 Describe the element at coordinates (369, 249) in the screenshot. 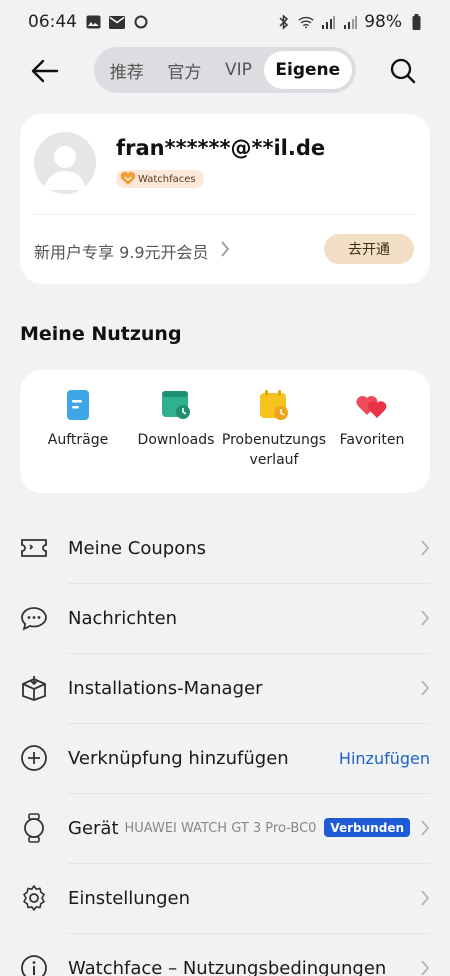

I see `activate-membership-button: 去开通` at that location.